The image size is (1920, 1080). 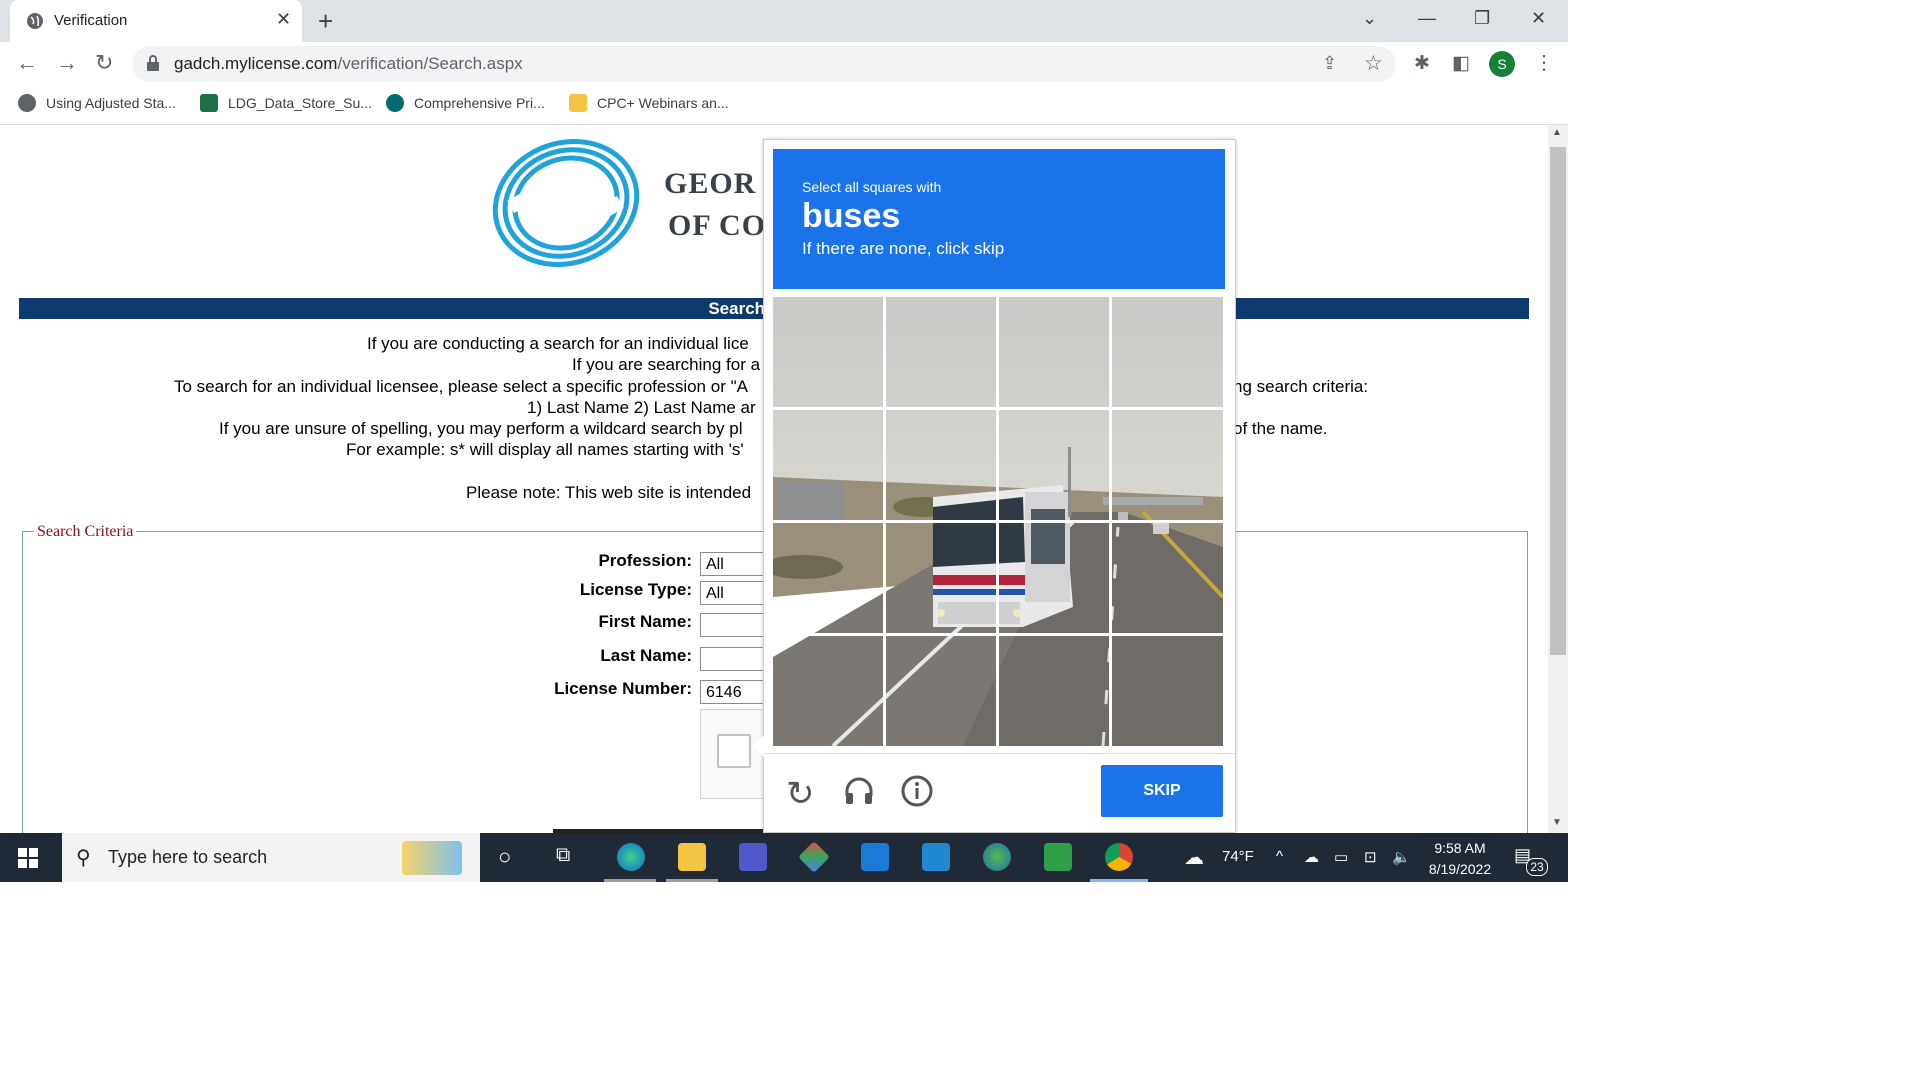 I want to click on audio-challenge-icon, so click(x=859, y=795).